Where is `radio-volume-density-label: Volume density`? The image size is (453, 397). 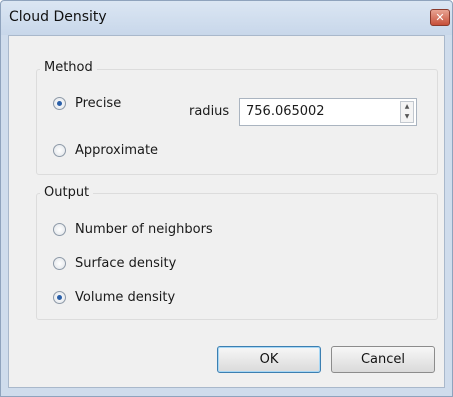 radio-volume-density-label: Volume density is located at coordinates (125, 297).